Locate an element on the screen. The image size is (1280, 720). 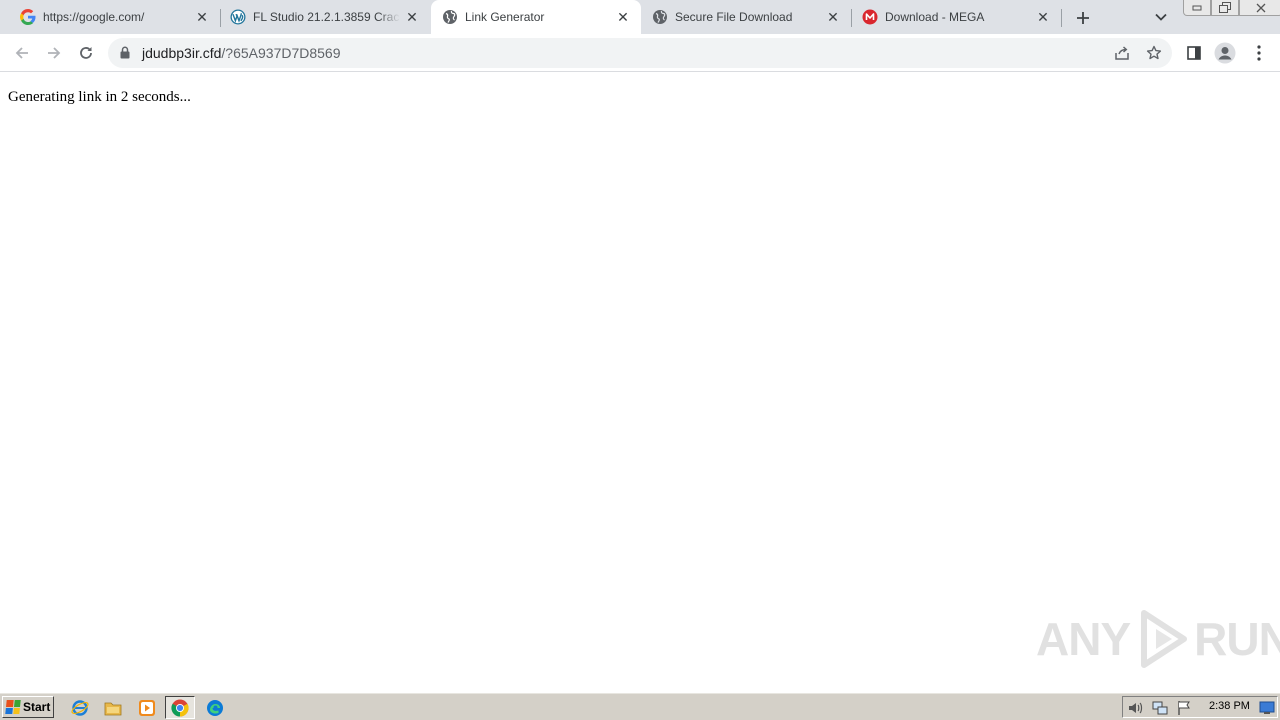
browser-menu-button is located at coordinates (1259, 53).